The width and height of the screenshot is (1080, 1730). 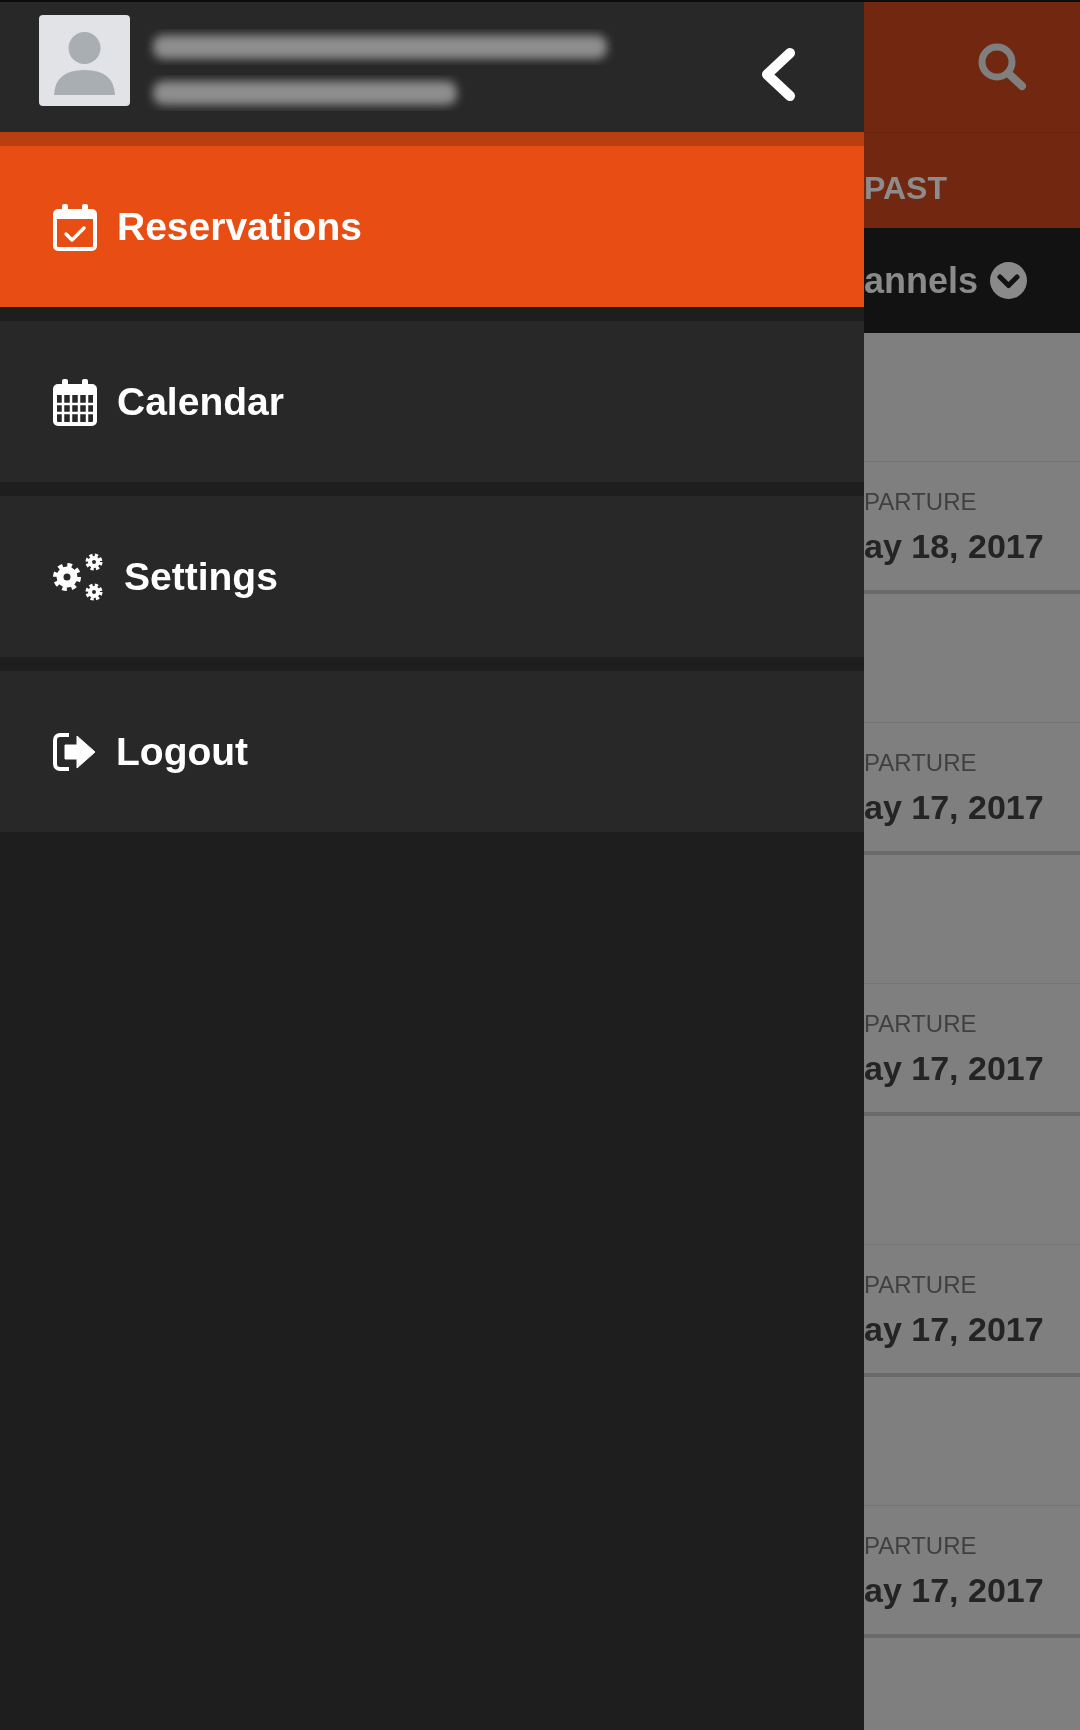 What do you see at coordinates (432, 576) in the screenshot?
I see `menu-item: Settings` at bounding box center [432, 576].